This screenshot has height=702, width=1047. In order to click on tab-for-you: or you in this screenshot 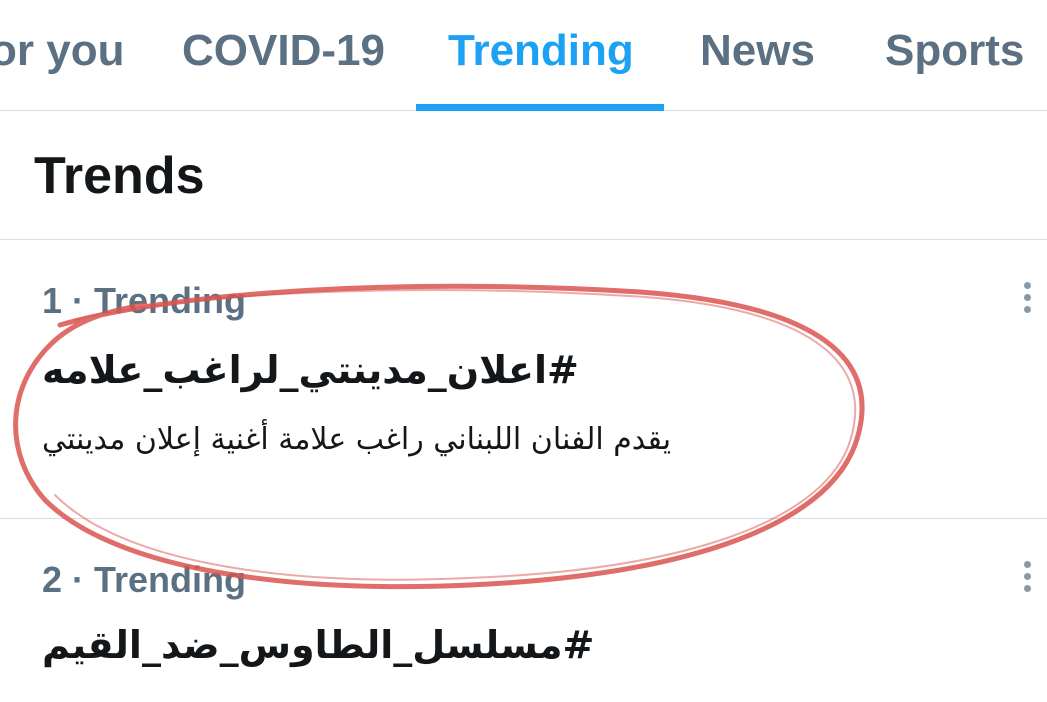, I will do `click(62, 51)`.